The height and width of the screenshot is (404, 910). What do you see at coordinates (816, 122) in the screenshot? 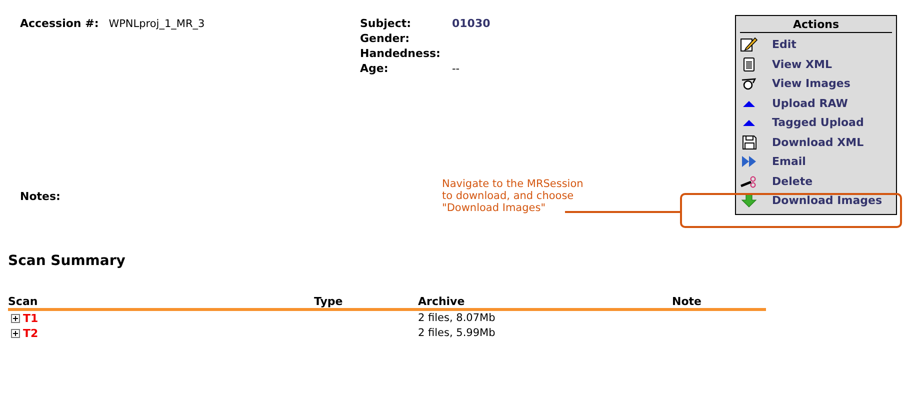
I see `action-link: Tagged Upload` at bounding box center [816, 122].